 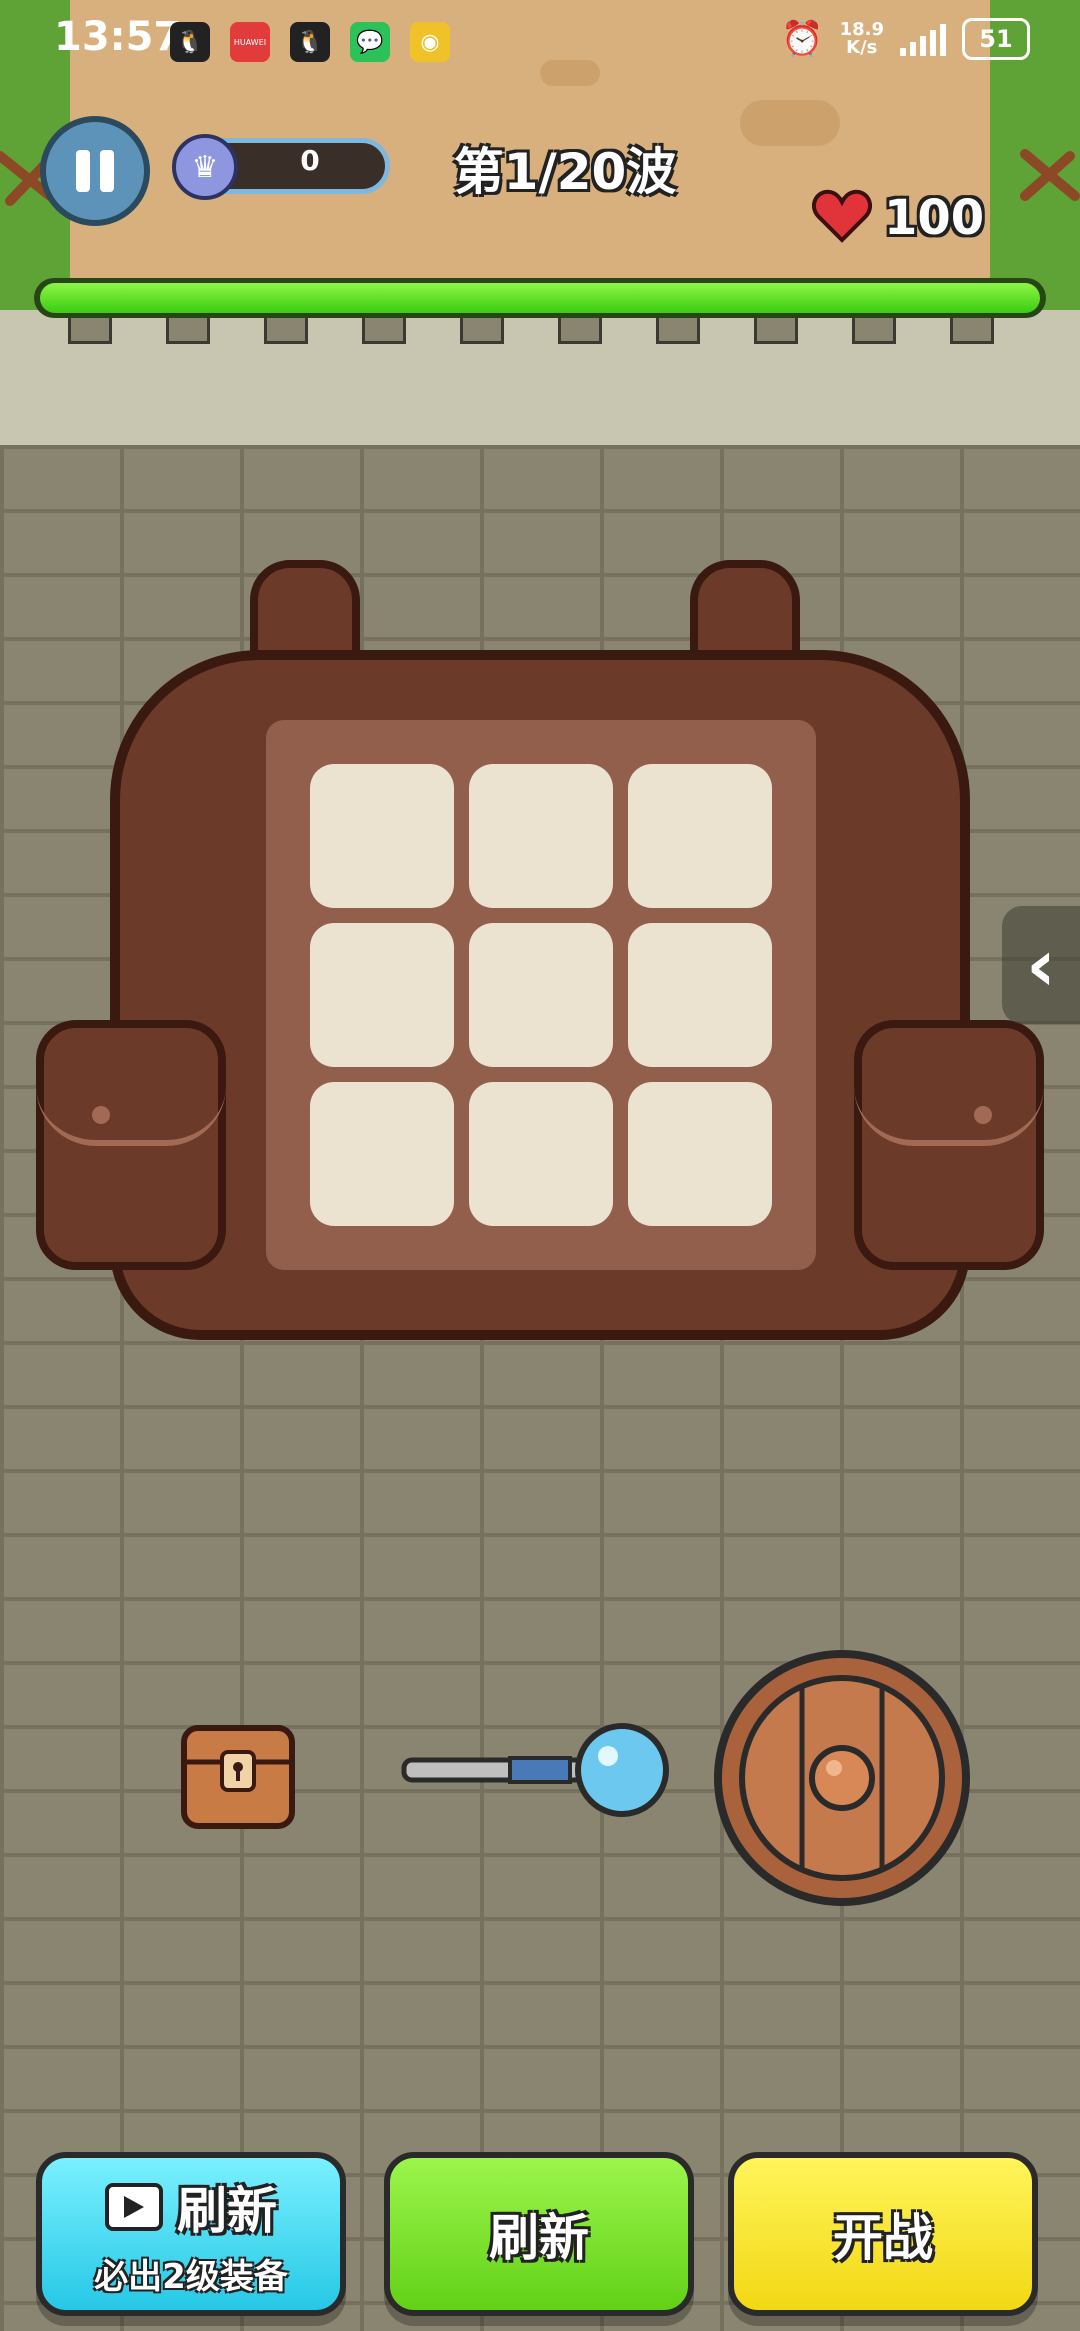 I want to click on alarm-icon: ⏰, so click(x=802, y=39).